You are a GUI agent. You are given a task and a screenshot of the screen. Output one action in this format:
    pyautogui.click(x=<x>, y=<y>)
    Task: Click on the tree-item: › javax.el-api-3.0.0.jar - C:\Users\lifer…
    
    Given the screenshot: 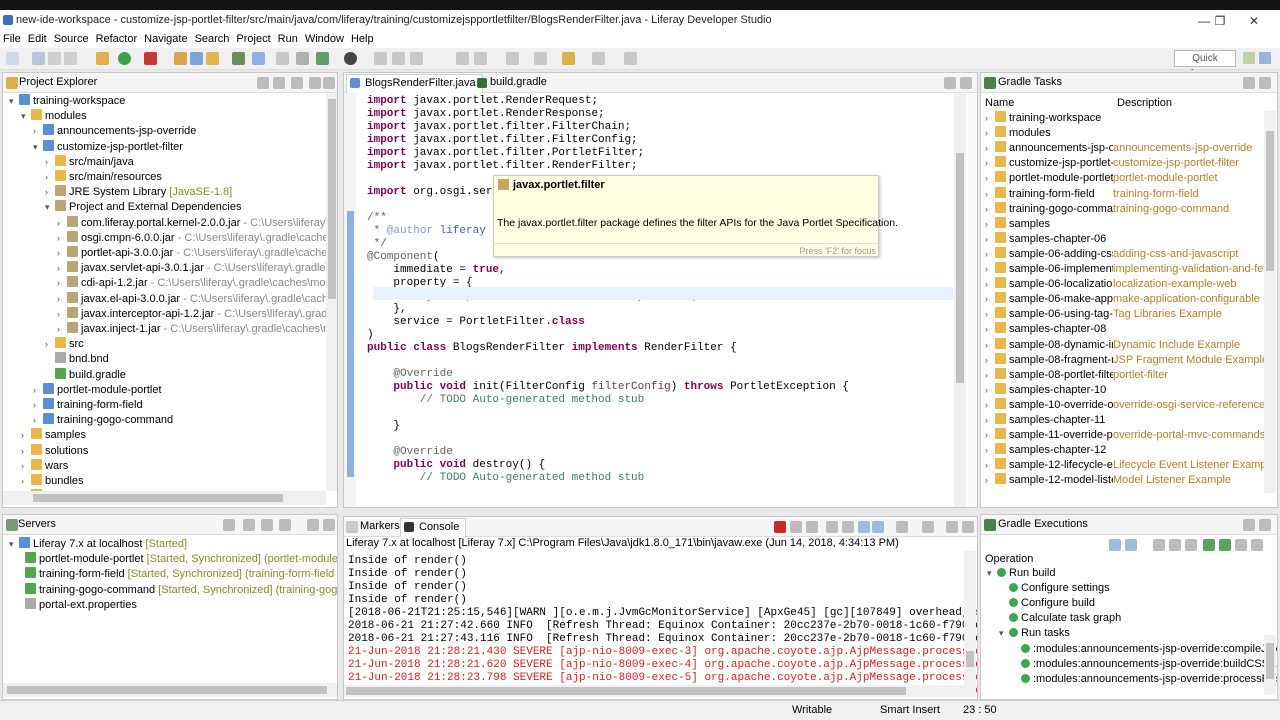 What is the action you would take?
    pyautogui.click(x=197, y=299)
    